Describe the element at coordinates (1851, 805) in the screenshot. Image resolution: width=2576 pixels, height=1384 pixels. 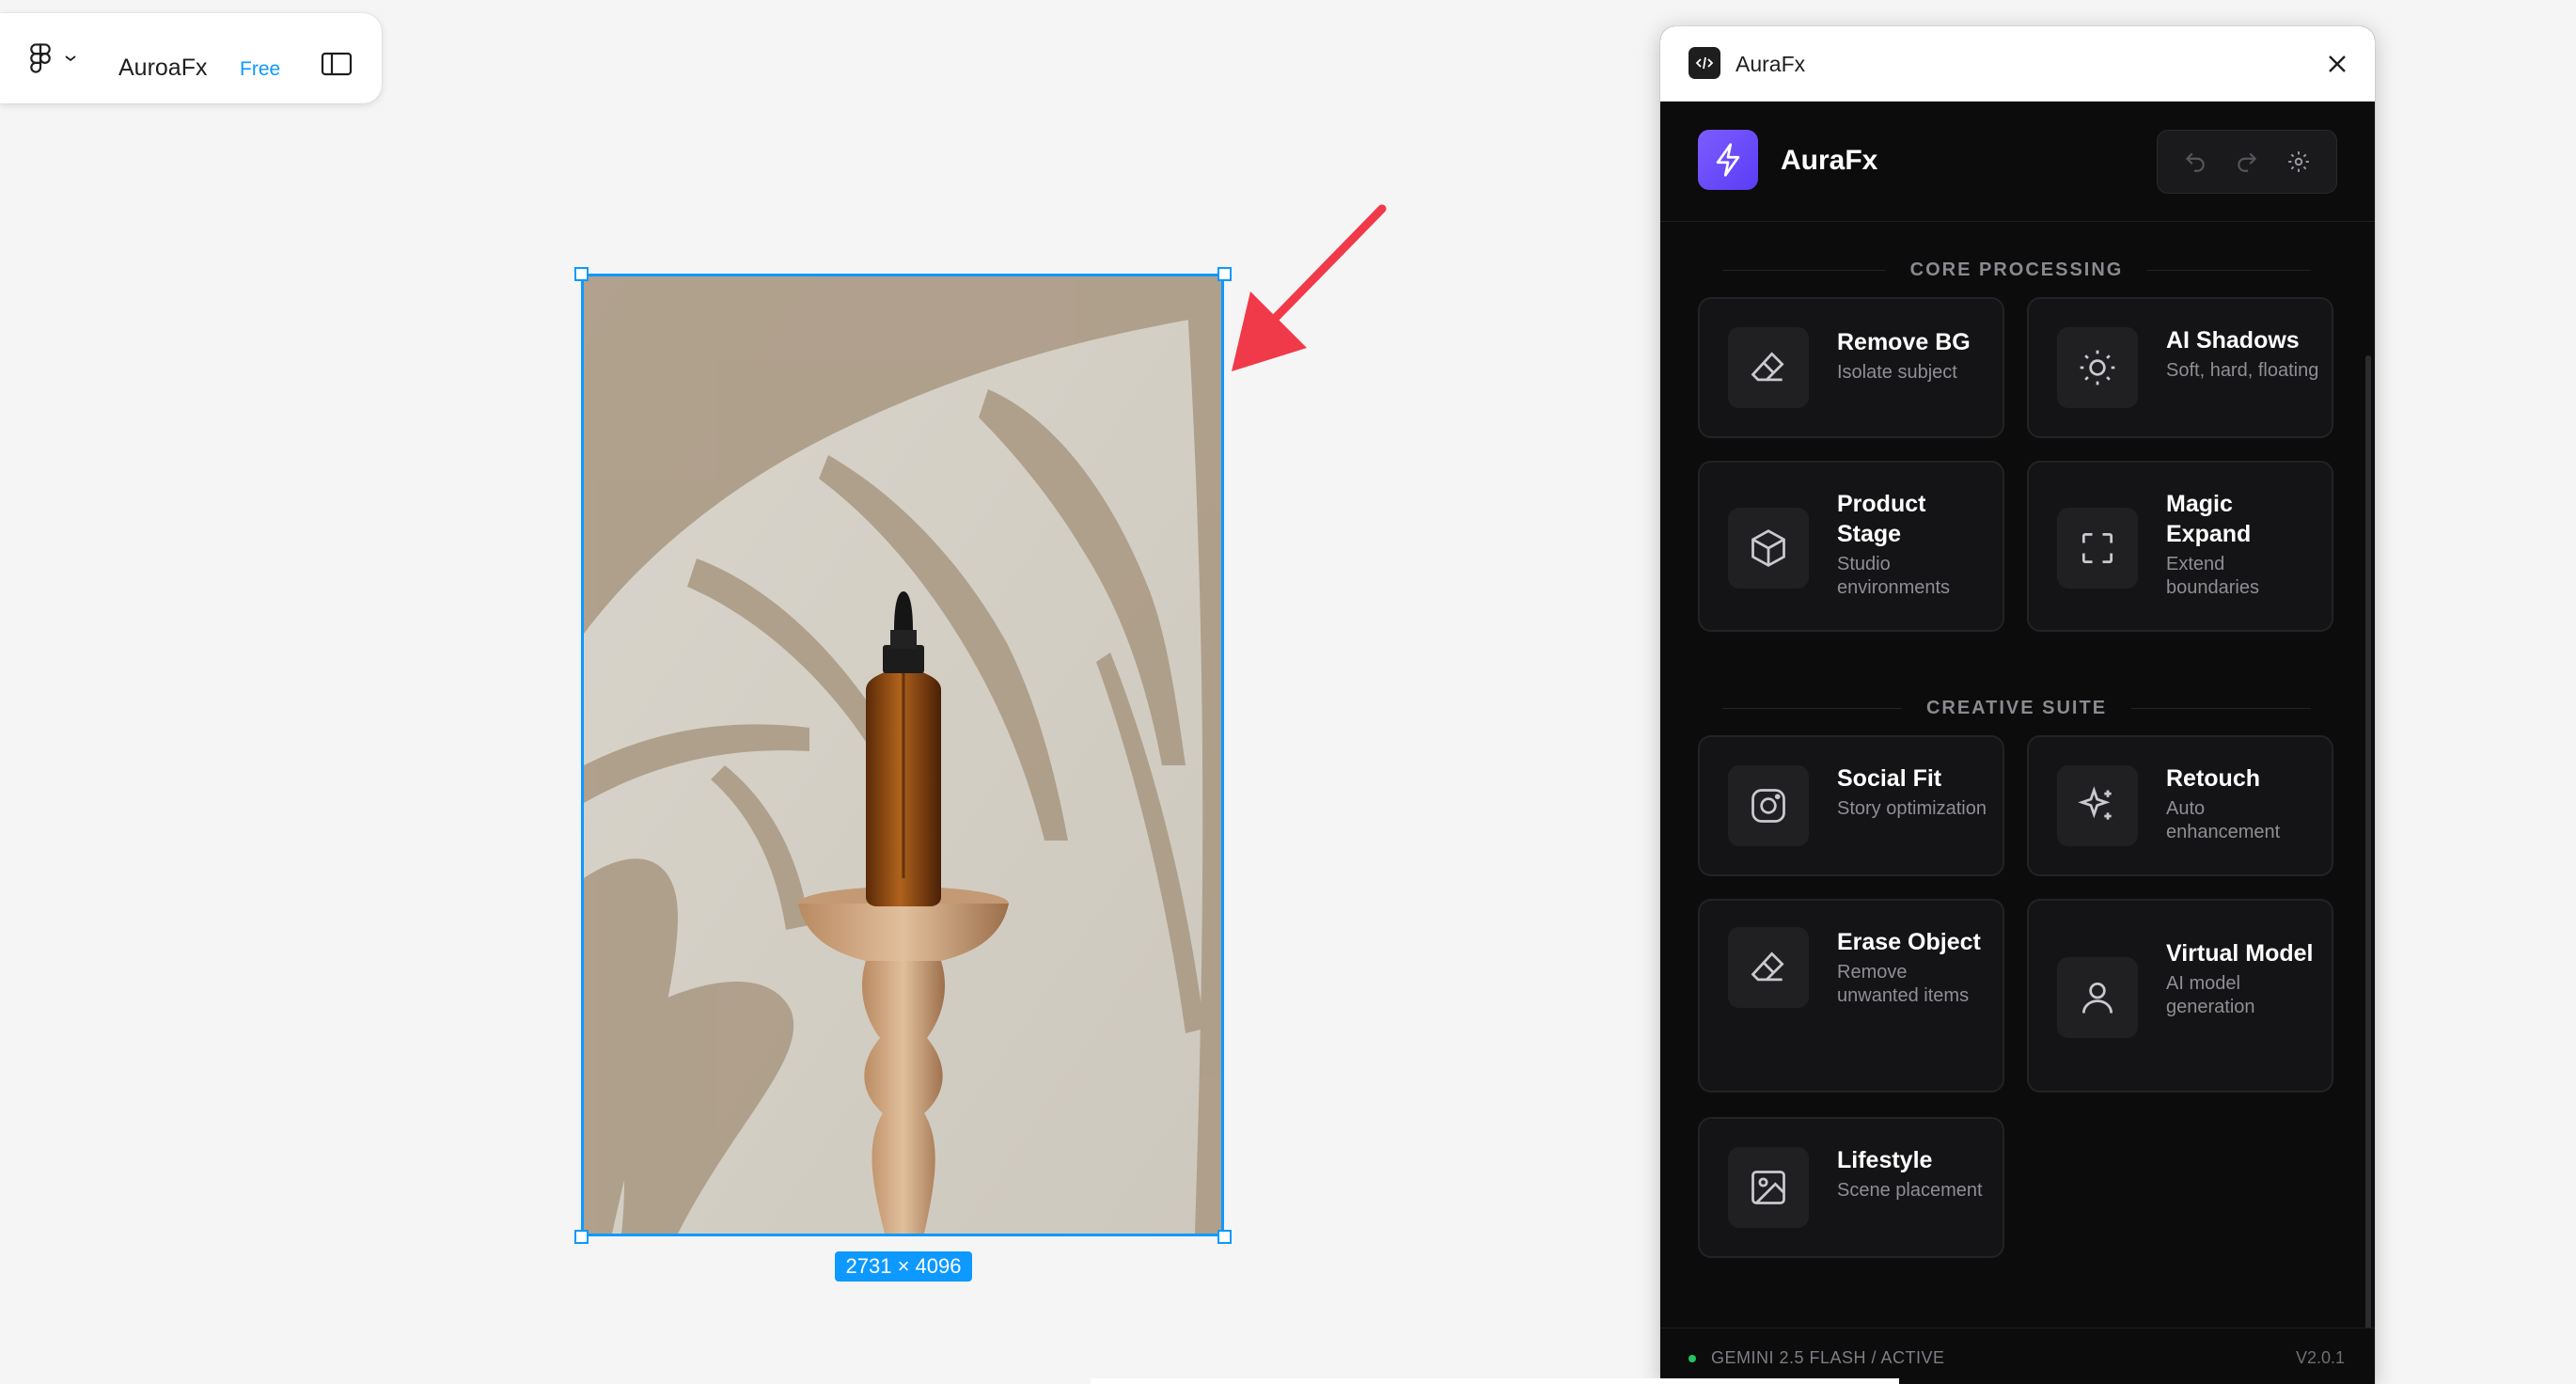
I see `card-social-fit: Social Fit Story optimization` at that location.